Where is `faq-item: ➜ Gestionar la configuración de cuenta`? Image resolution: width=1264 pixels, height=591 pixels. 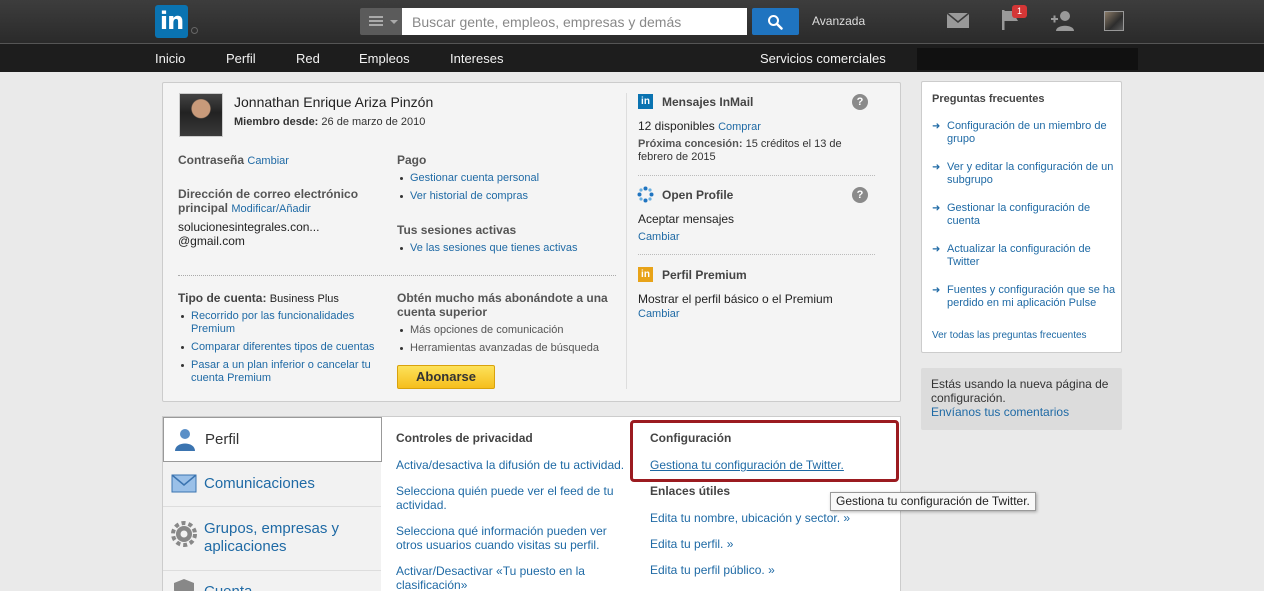 faq-item: ➜ Gestionar la configuración de cuenta is located at coordinates (1024, 215).